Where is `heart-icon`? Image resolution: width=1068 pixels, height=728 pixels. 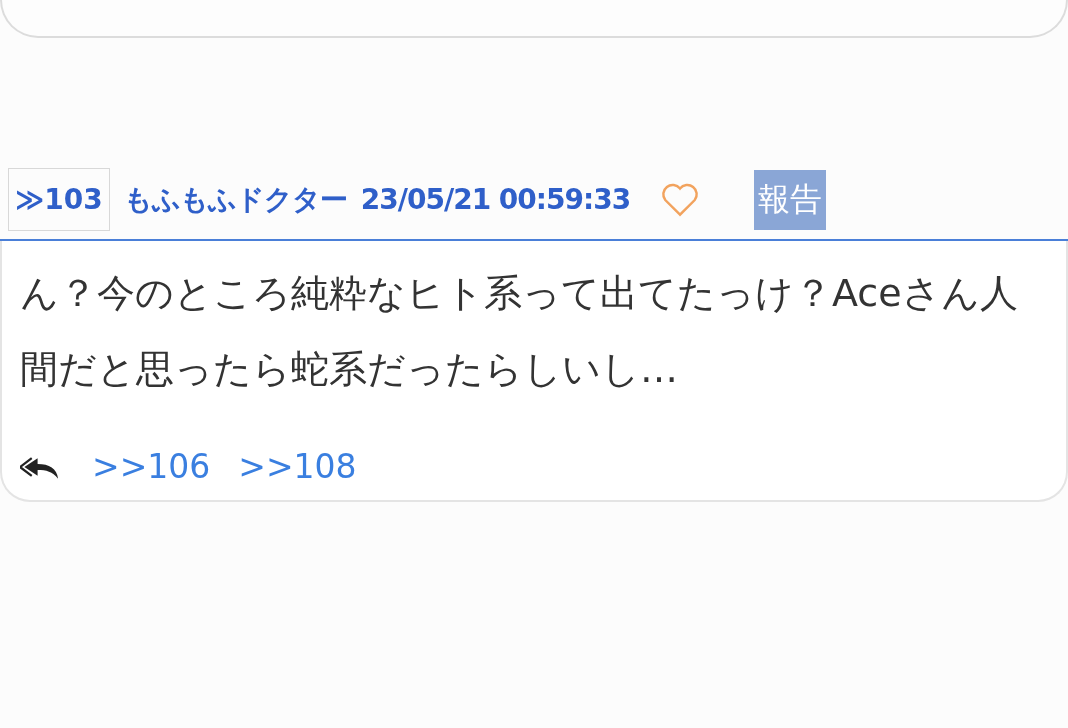
heart-icon is located at coordinates (680, 199).